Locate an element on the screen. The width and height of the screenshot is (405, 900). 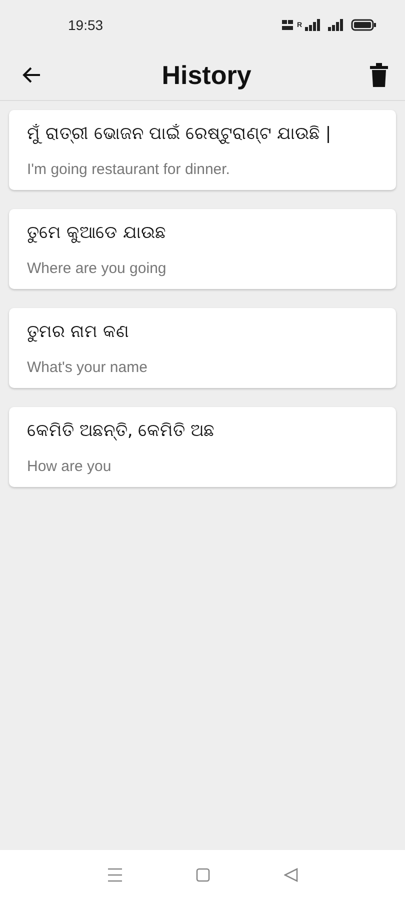
back-nav-button is located at coordinates (291, 875).